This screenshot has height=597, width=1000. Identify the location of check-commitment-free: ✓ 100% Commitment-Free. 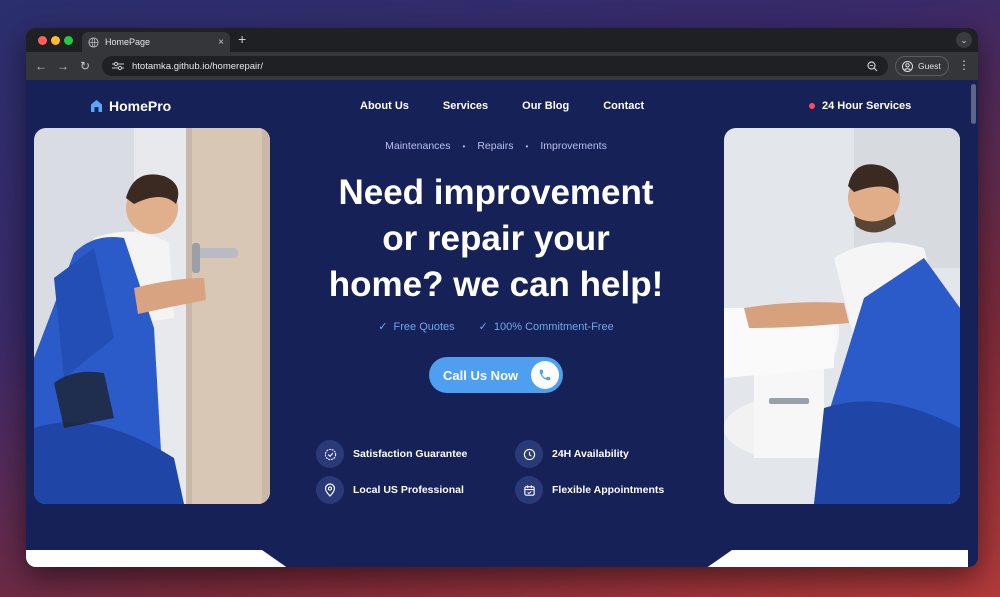
(546, 326).